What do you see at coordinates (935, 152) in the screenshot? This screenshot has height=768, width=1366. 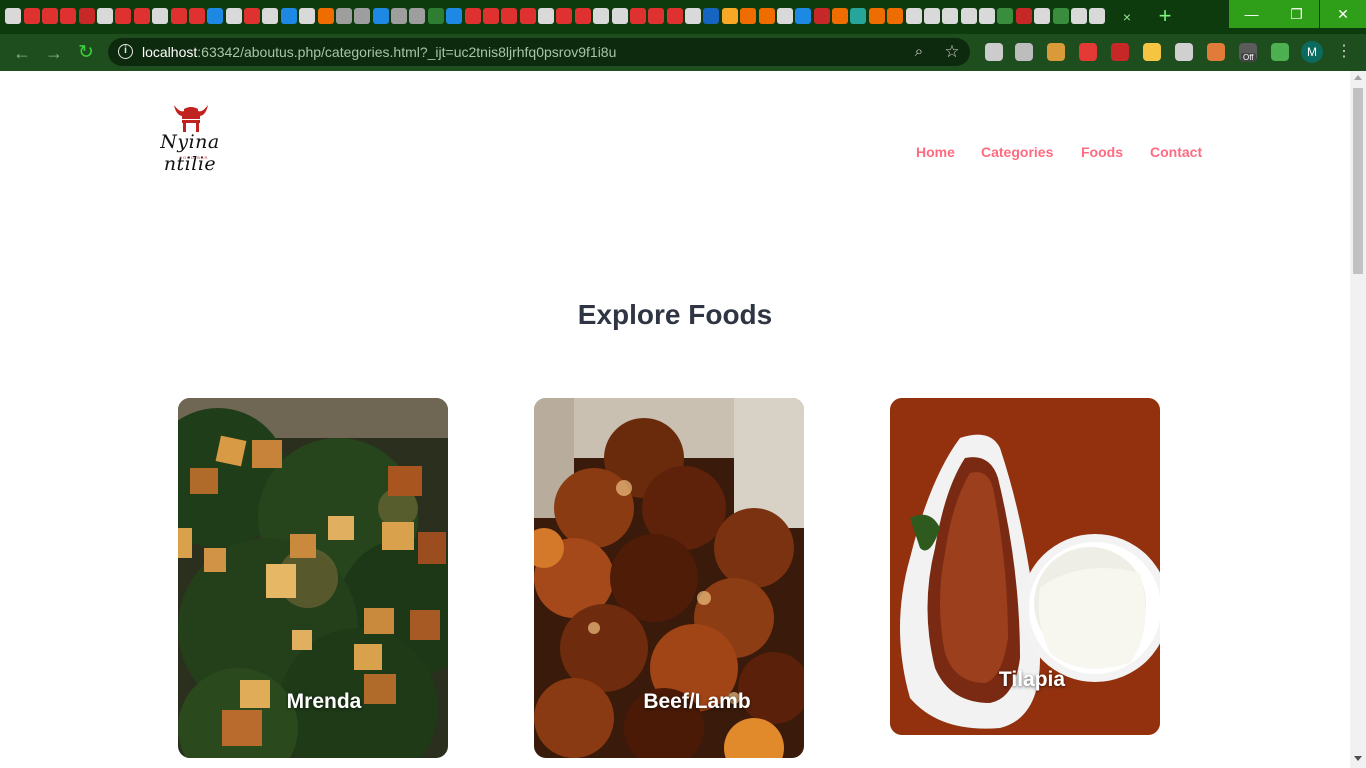 I see `nav-home-link: Home` at bounding box center [935, 152].